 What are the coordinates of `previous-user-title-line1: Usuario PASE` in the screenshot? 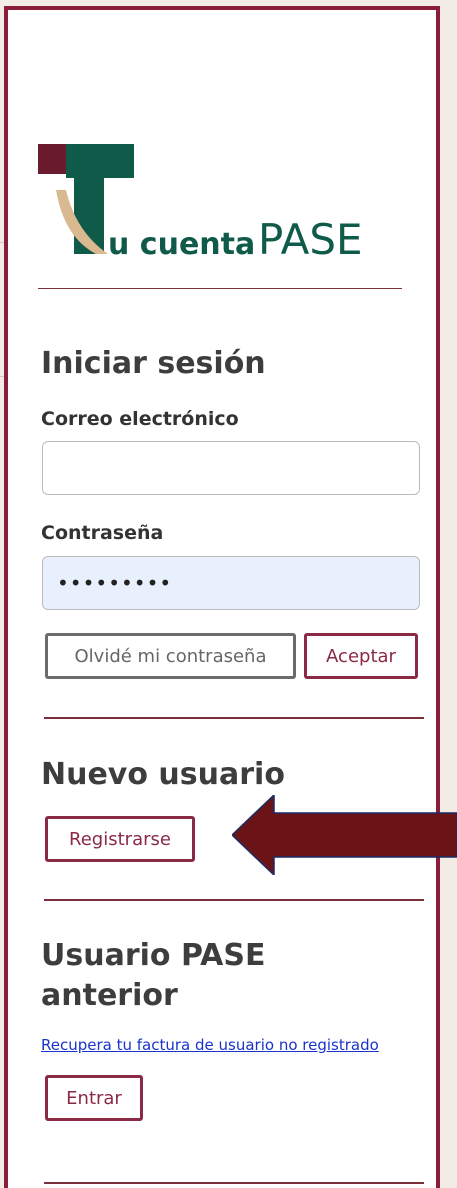 It's located at (153, 955).